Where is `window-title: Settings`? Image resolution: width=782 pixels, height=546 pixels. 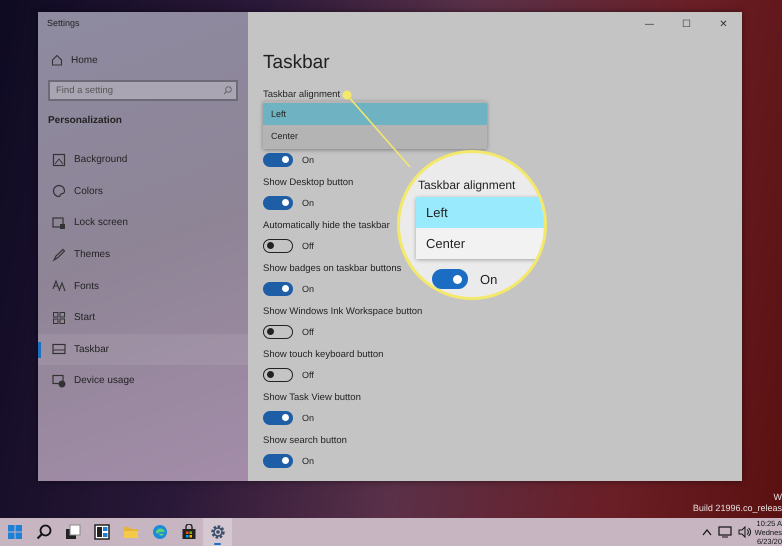 window-title: Settings is located at coordinates (64, 23).